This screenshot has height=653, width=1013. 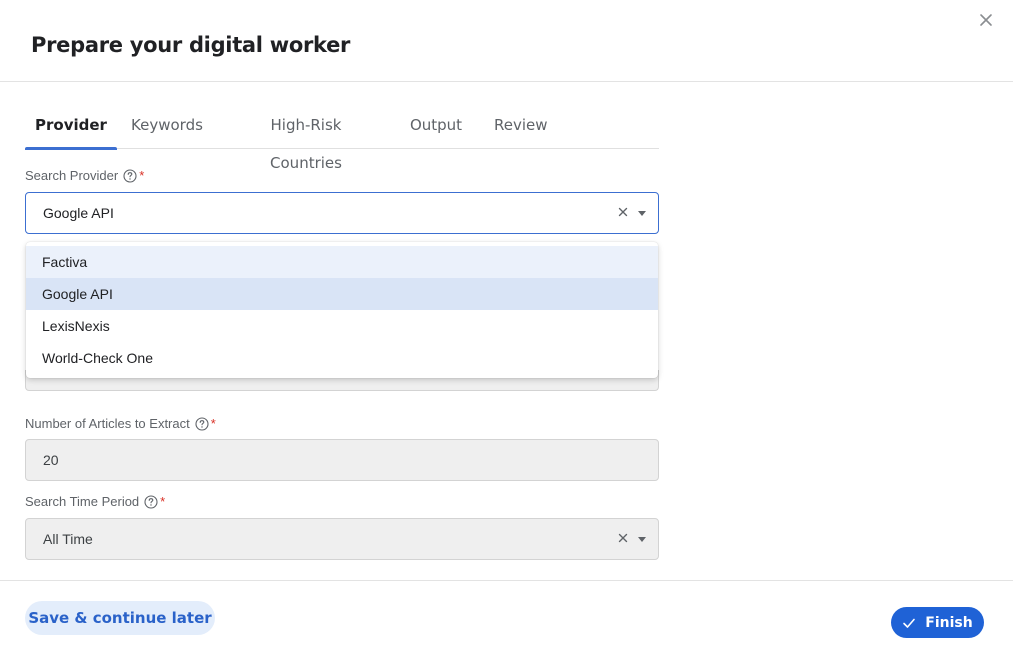 What do you see at coordinates (986, 20) in the screenshot?
I see `close-icon` at bounding box center [986, 20].